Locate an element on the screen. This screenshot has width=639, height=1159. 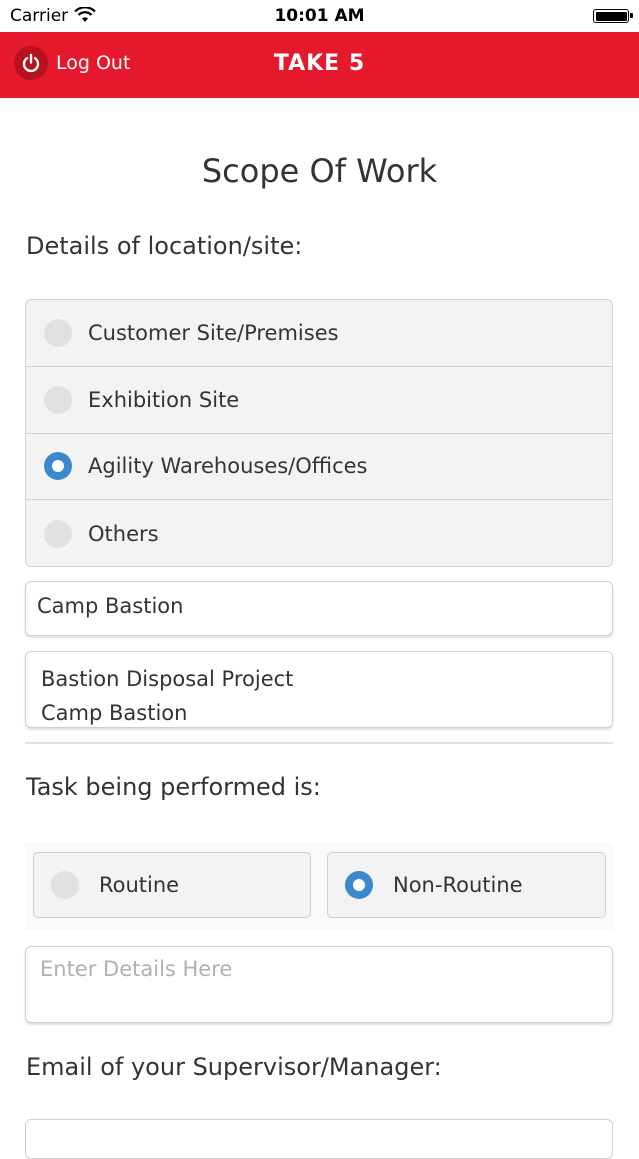
page-title: Scope Of Work is located at coordinates (319, 171).